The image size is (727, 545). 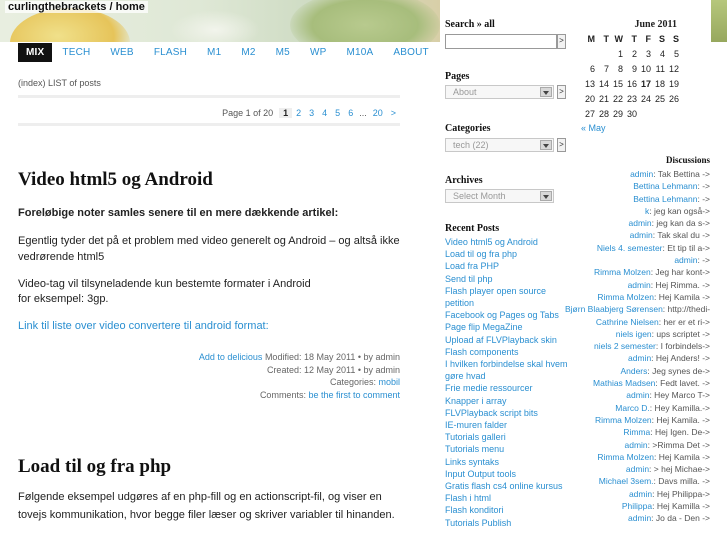 I want to click on nav-item-mix: MIX, so click(x=35, y=52).